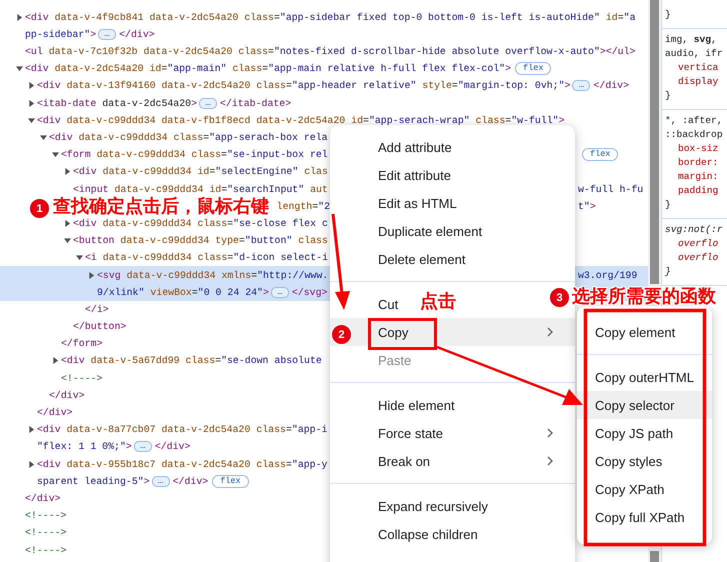 Image resolution: width=727 pixels, height=562 pixels. I want to click on annotation-text: 查找确定点击后，鼠标右键, so click(161, 206).